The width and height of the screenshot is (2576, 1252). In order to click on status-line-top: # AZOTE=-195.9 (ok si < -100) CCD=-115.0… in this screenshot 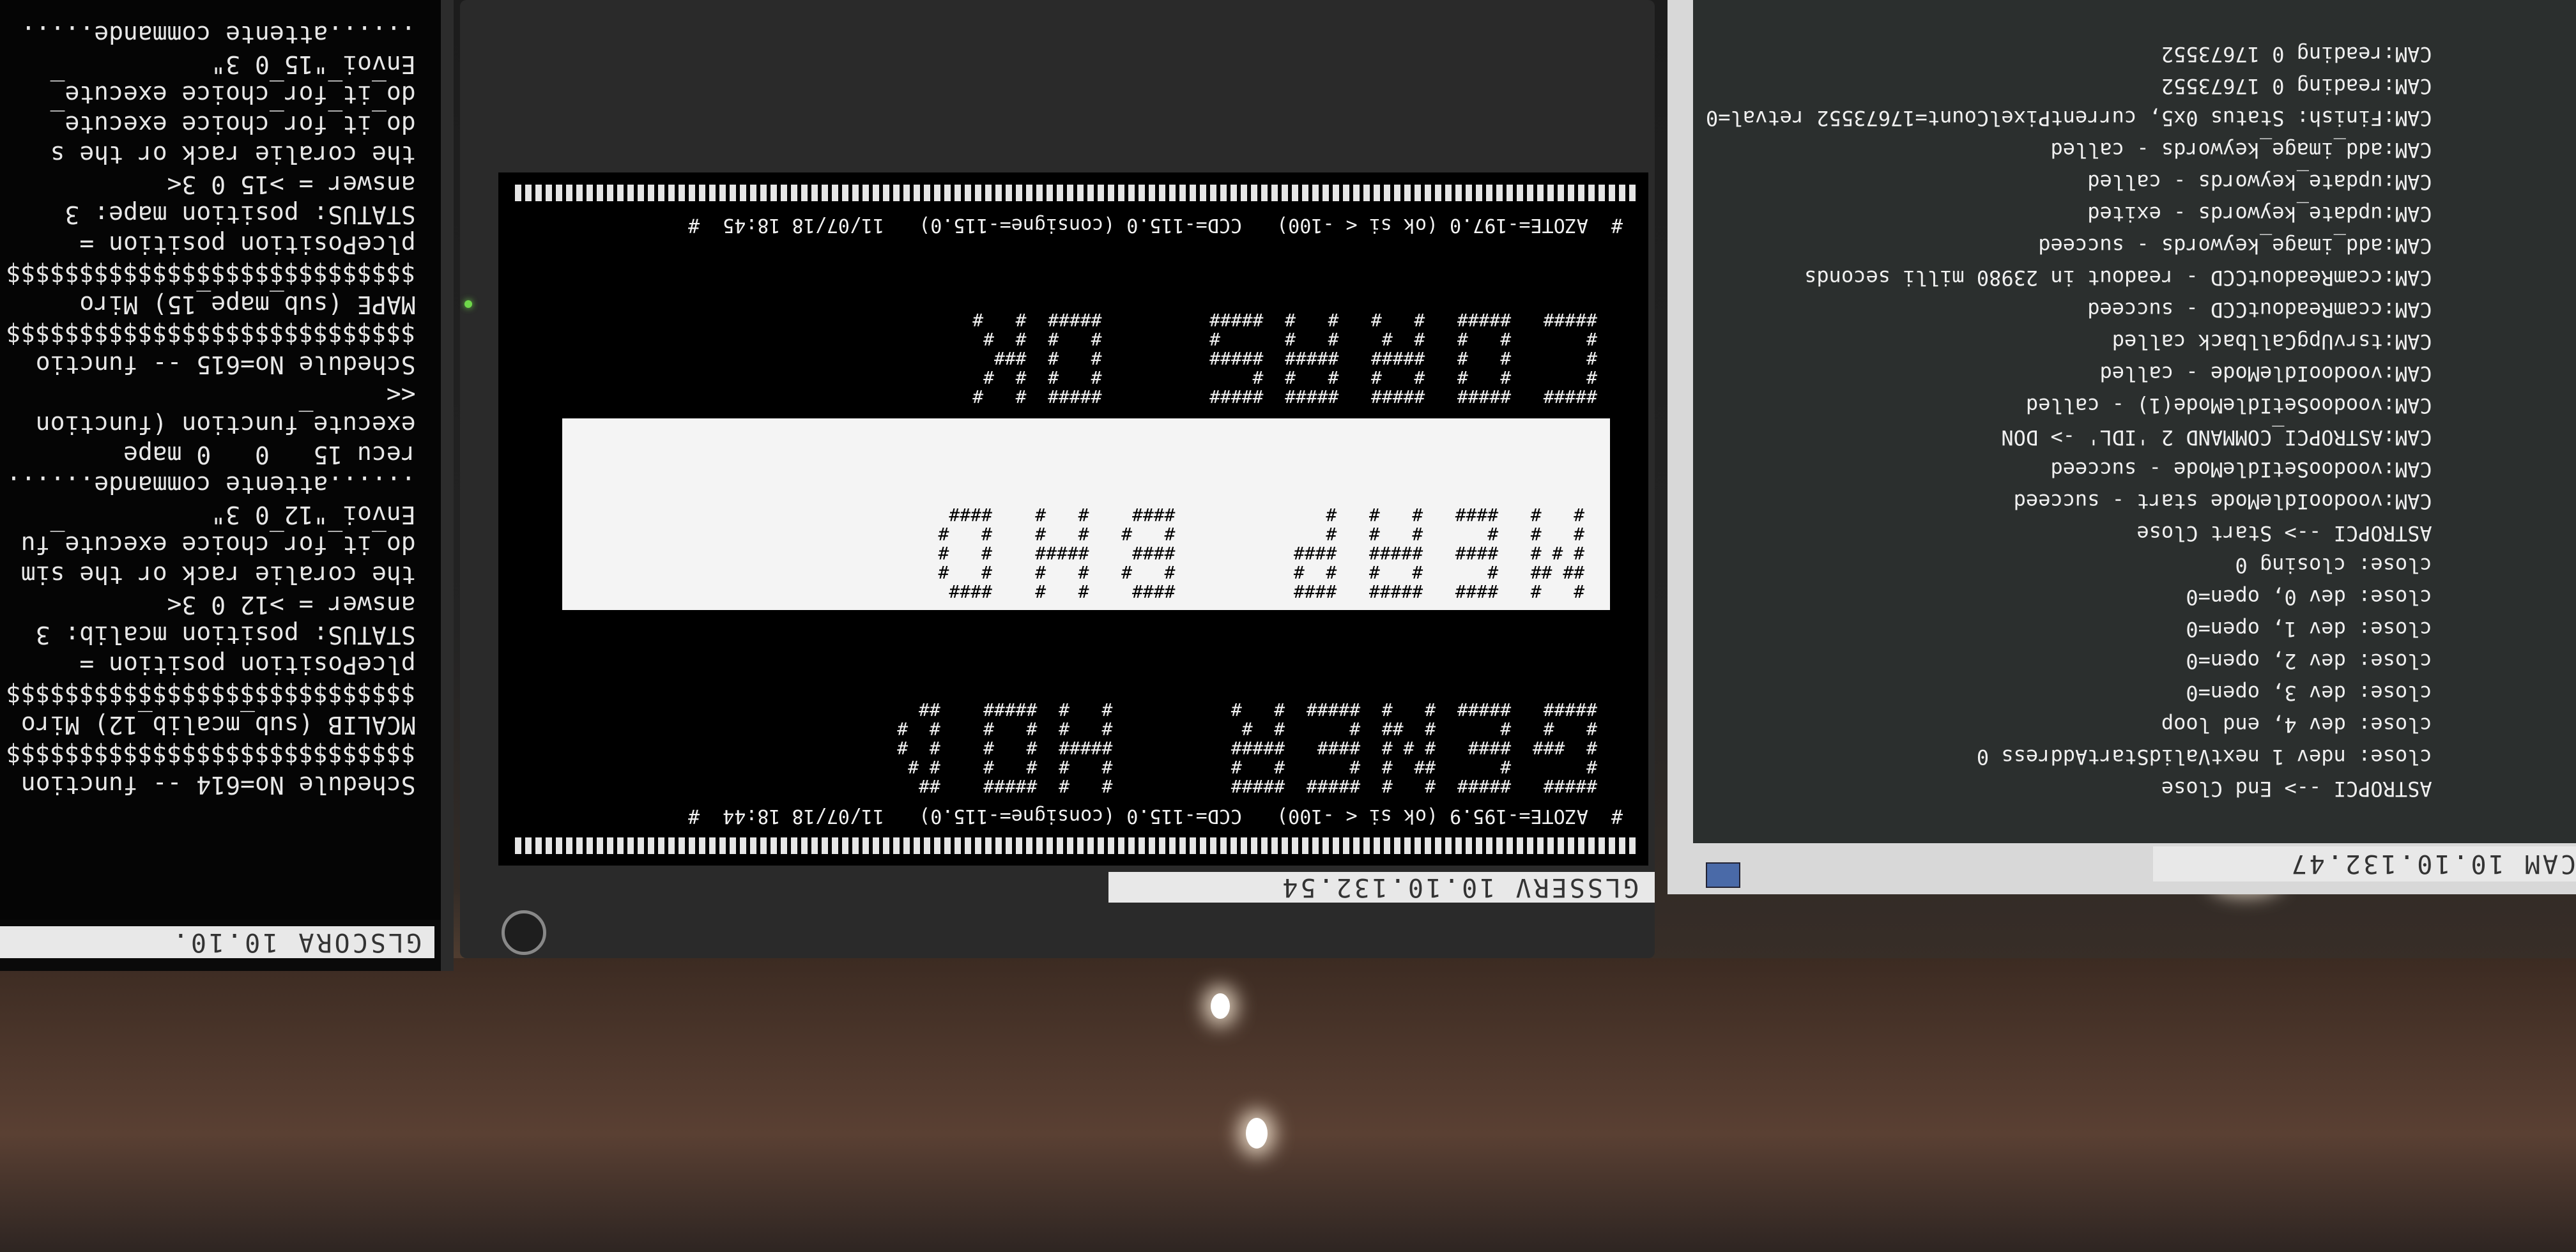, I will do `click(1155, 816)`.